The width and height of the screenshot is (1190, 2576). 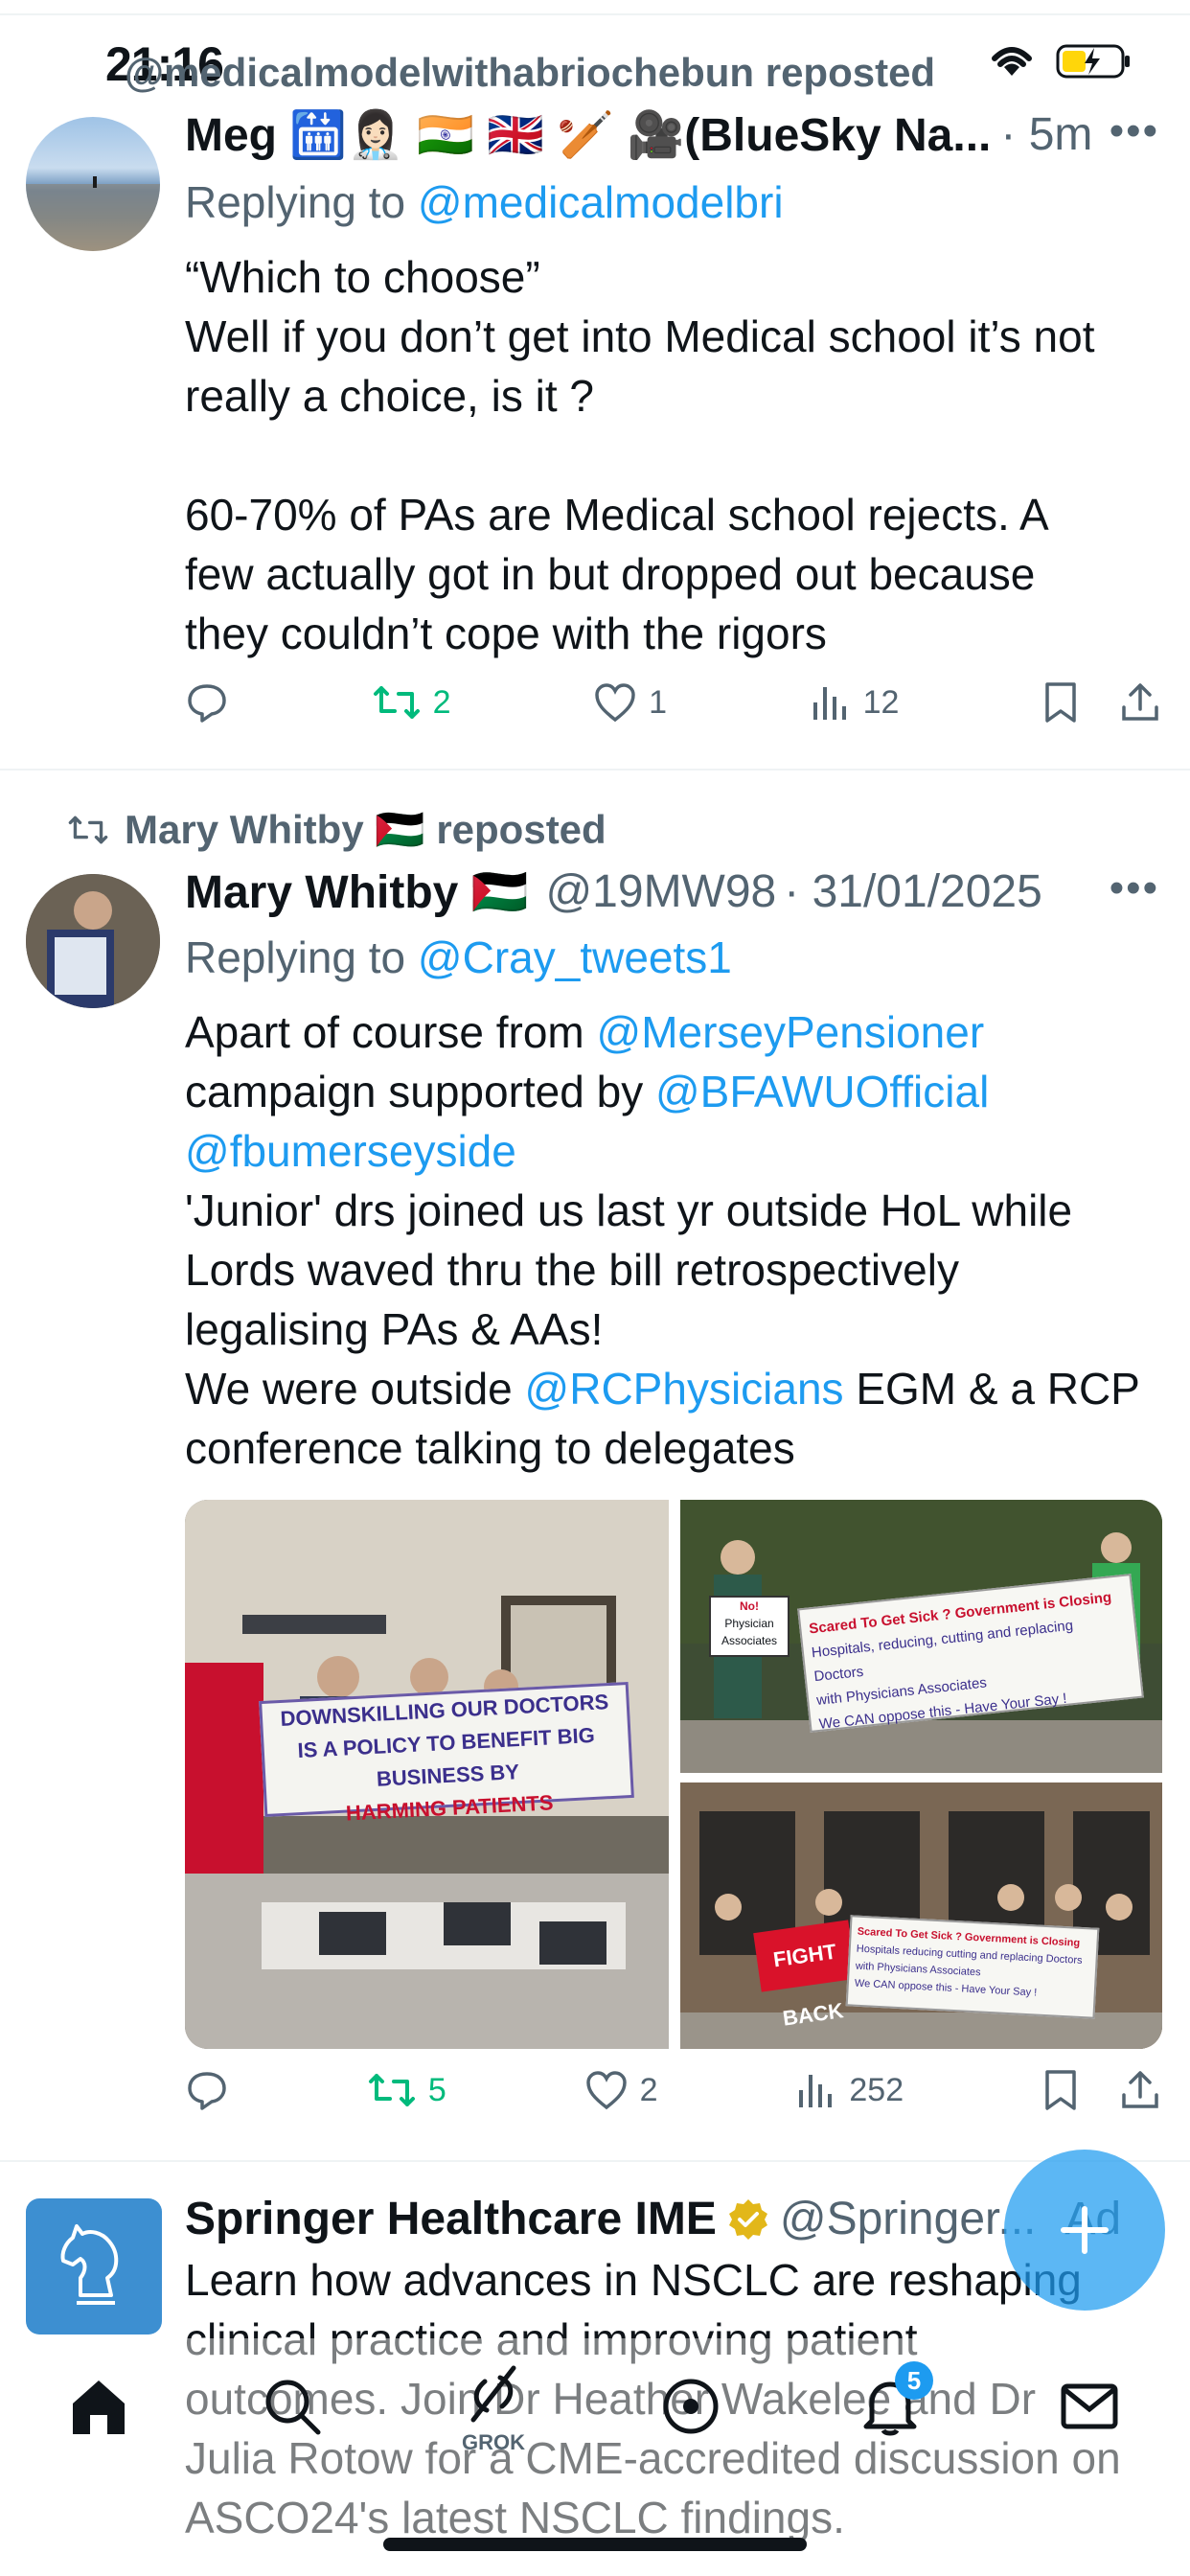 I want to click on tweet-line: Apart of course from @MerseyPensioner, so click(x=673, y=1032).